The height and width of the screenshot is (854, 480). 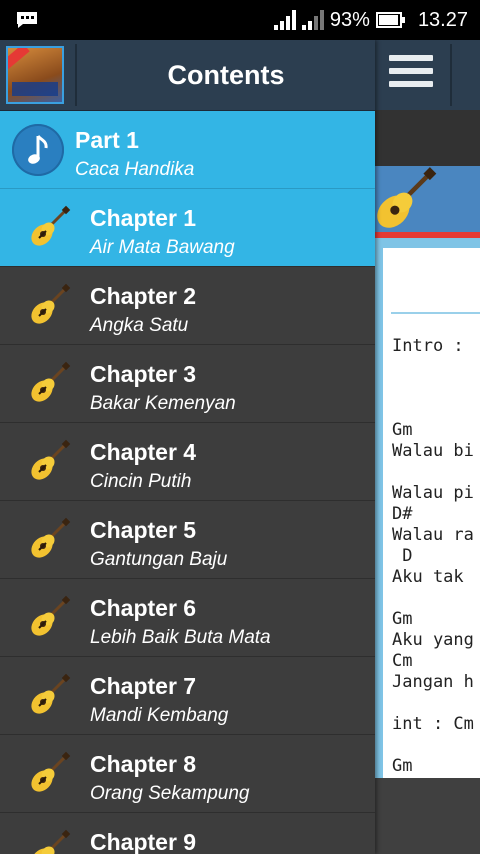 What do you see at coordinates (143, 841) in the screenshot?
I see `chapter-title: Chapter 9` at bounding box center [143, 841].